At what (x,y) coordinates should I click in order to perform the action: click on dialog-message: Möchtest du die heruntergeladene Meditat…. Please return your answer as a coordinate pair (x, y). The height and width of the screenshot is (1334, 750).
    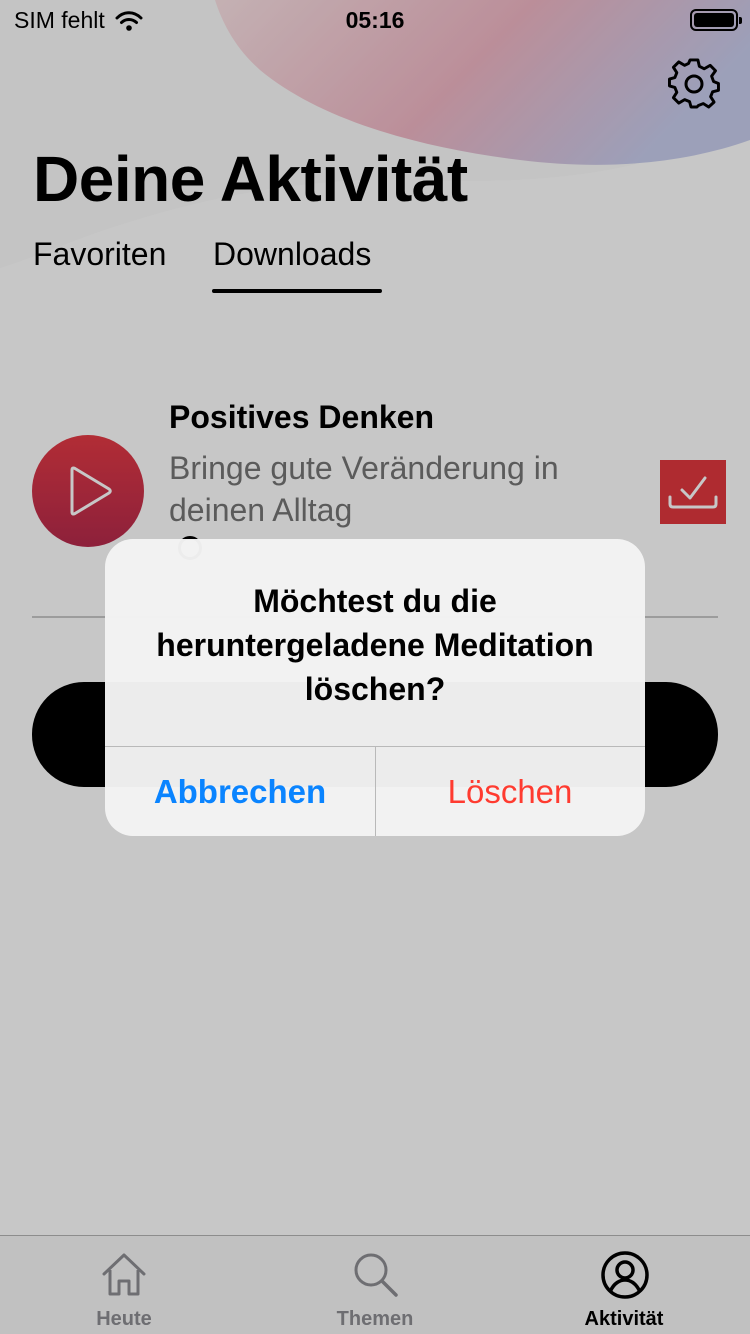
    Looking at the image, I should click on (375, 645).